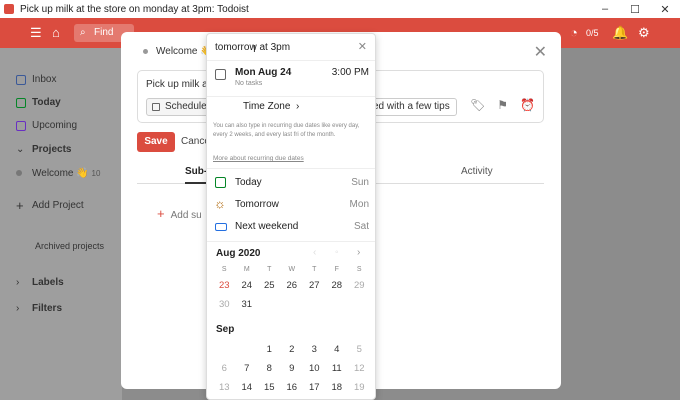  I want to click on quick-option-next-weekend: Next weekend Sat, so click(291, 227).